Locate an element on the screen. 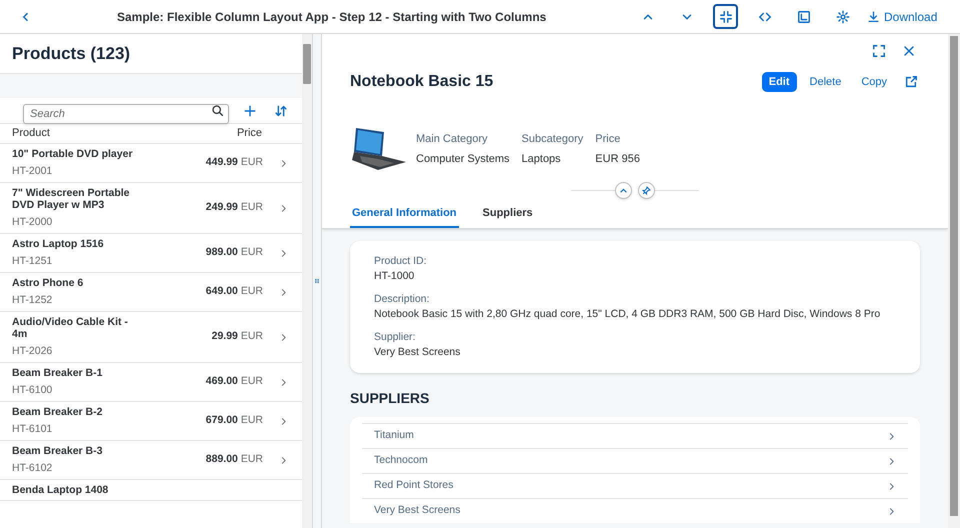 The height and width of the screenshot is (528, 960). product-name: Beam Breaker B-2 is located at coordinates (58, 412).